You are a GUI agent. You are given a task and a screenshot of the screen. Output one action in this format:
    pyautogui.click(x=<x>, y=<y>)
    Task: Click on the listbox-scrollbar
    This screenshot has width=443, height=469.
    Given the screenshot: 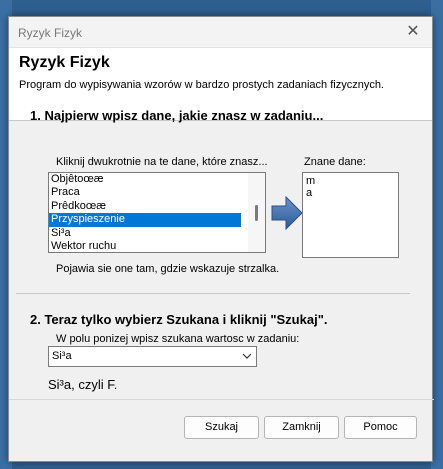 What is the action you would take?
    pyautogui.click(x=256, y=212)
    